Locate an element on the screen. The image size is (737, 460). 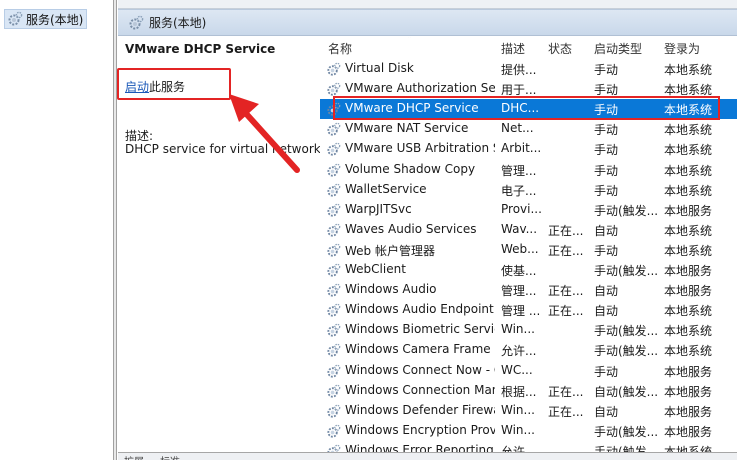
table-row: Web 帐户管理器 Web... 正在... 手动 本地系统 is located at coordinates (528, 250).